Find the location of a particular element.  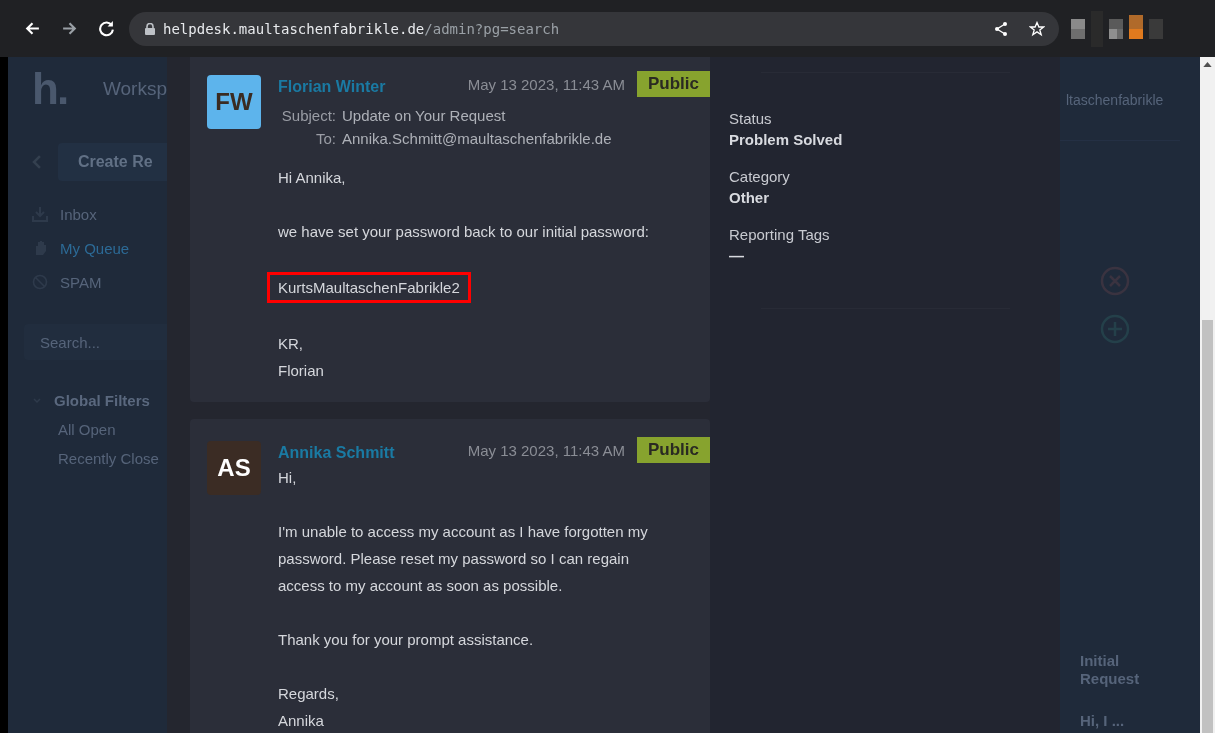

domain-text: ltaschenfabrikle is located at coordinates (1115, 100).